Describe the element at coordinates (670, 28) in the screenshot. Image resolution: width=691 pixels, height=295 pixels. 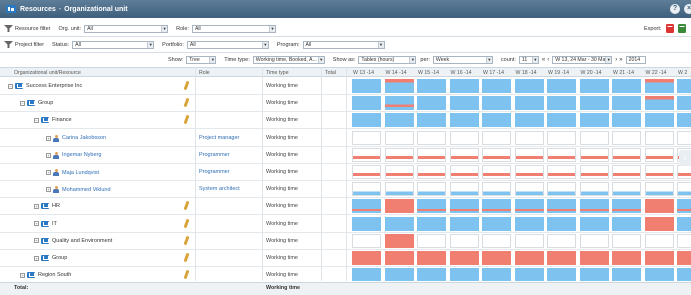
I see `export-pdf-icon` at that location.